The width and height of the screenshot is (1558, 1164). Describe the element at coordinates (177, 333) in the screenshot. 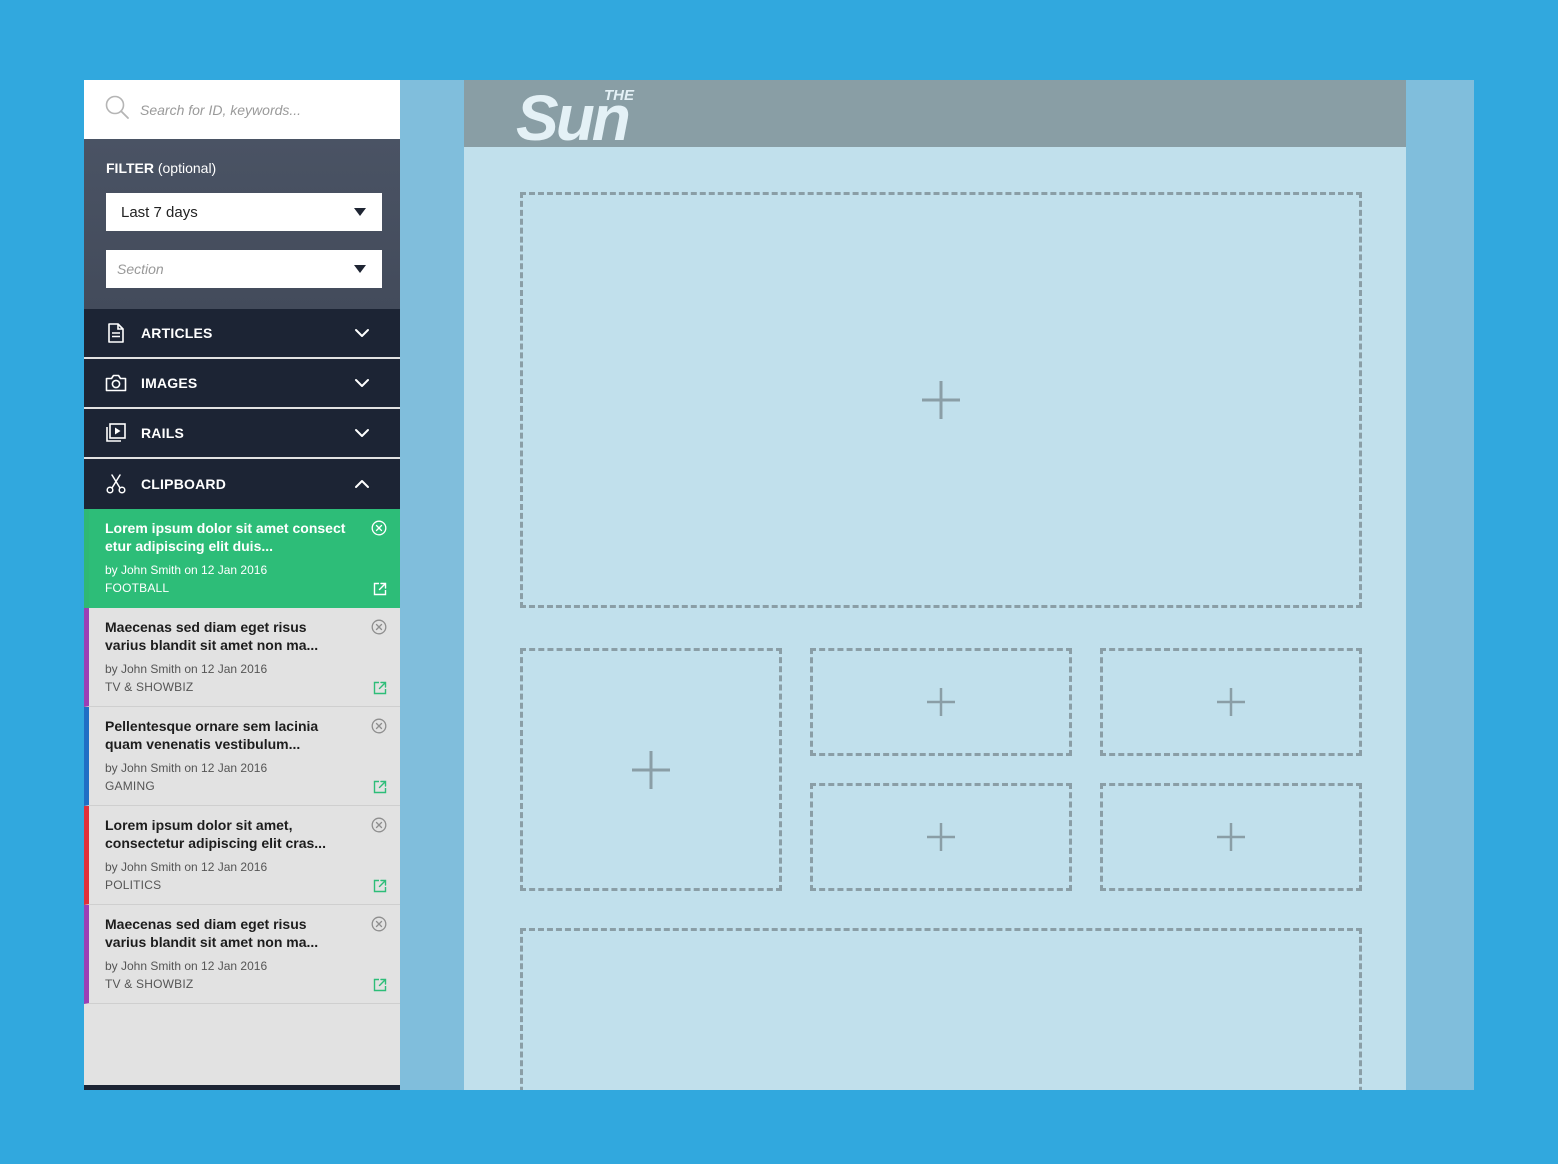

I see `accordion-articles-label: ARTICLES` at that location.